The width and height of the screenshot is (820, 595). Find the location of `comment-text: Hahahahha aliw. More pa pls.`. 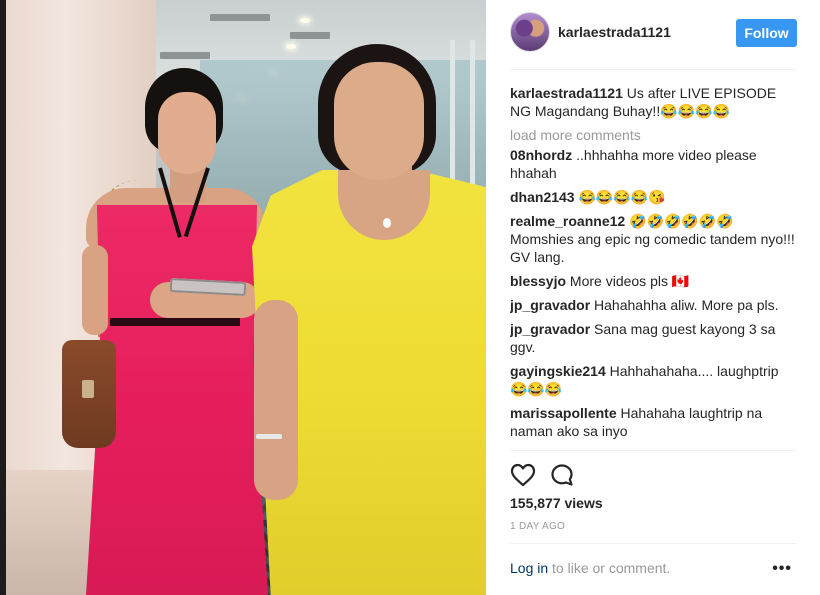

comment-text: Hahahahha aliw. More pa pls. is located at coordinates (686, 305).